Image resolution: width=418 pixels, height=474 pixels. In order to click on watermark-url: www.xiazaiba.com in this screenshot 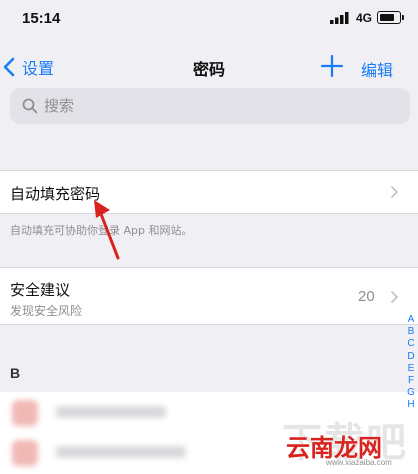, I will do `click(359, 462)`.